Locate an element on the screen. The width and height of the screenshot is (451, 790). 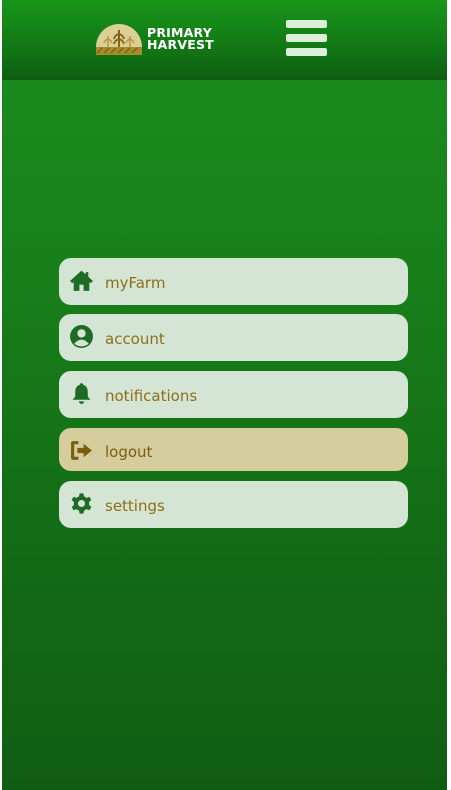
menu-item-logout: logout is located at coordinates (233, 449).